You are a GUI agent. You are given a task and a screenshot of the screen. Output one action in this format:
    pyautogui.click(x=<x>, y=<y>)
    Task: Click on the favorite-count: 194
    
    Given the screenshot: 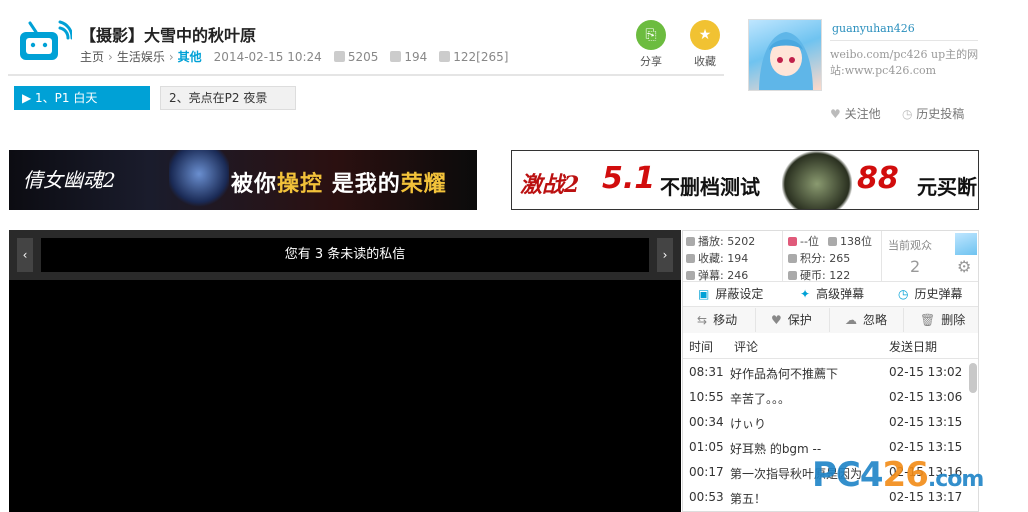 What is the action you would take?
    pyautogui.click(x=408, y=57)
    